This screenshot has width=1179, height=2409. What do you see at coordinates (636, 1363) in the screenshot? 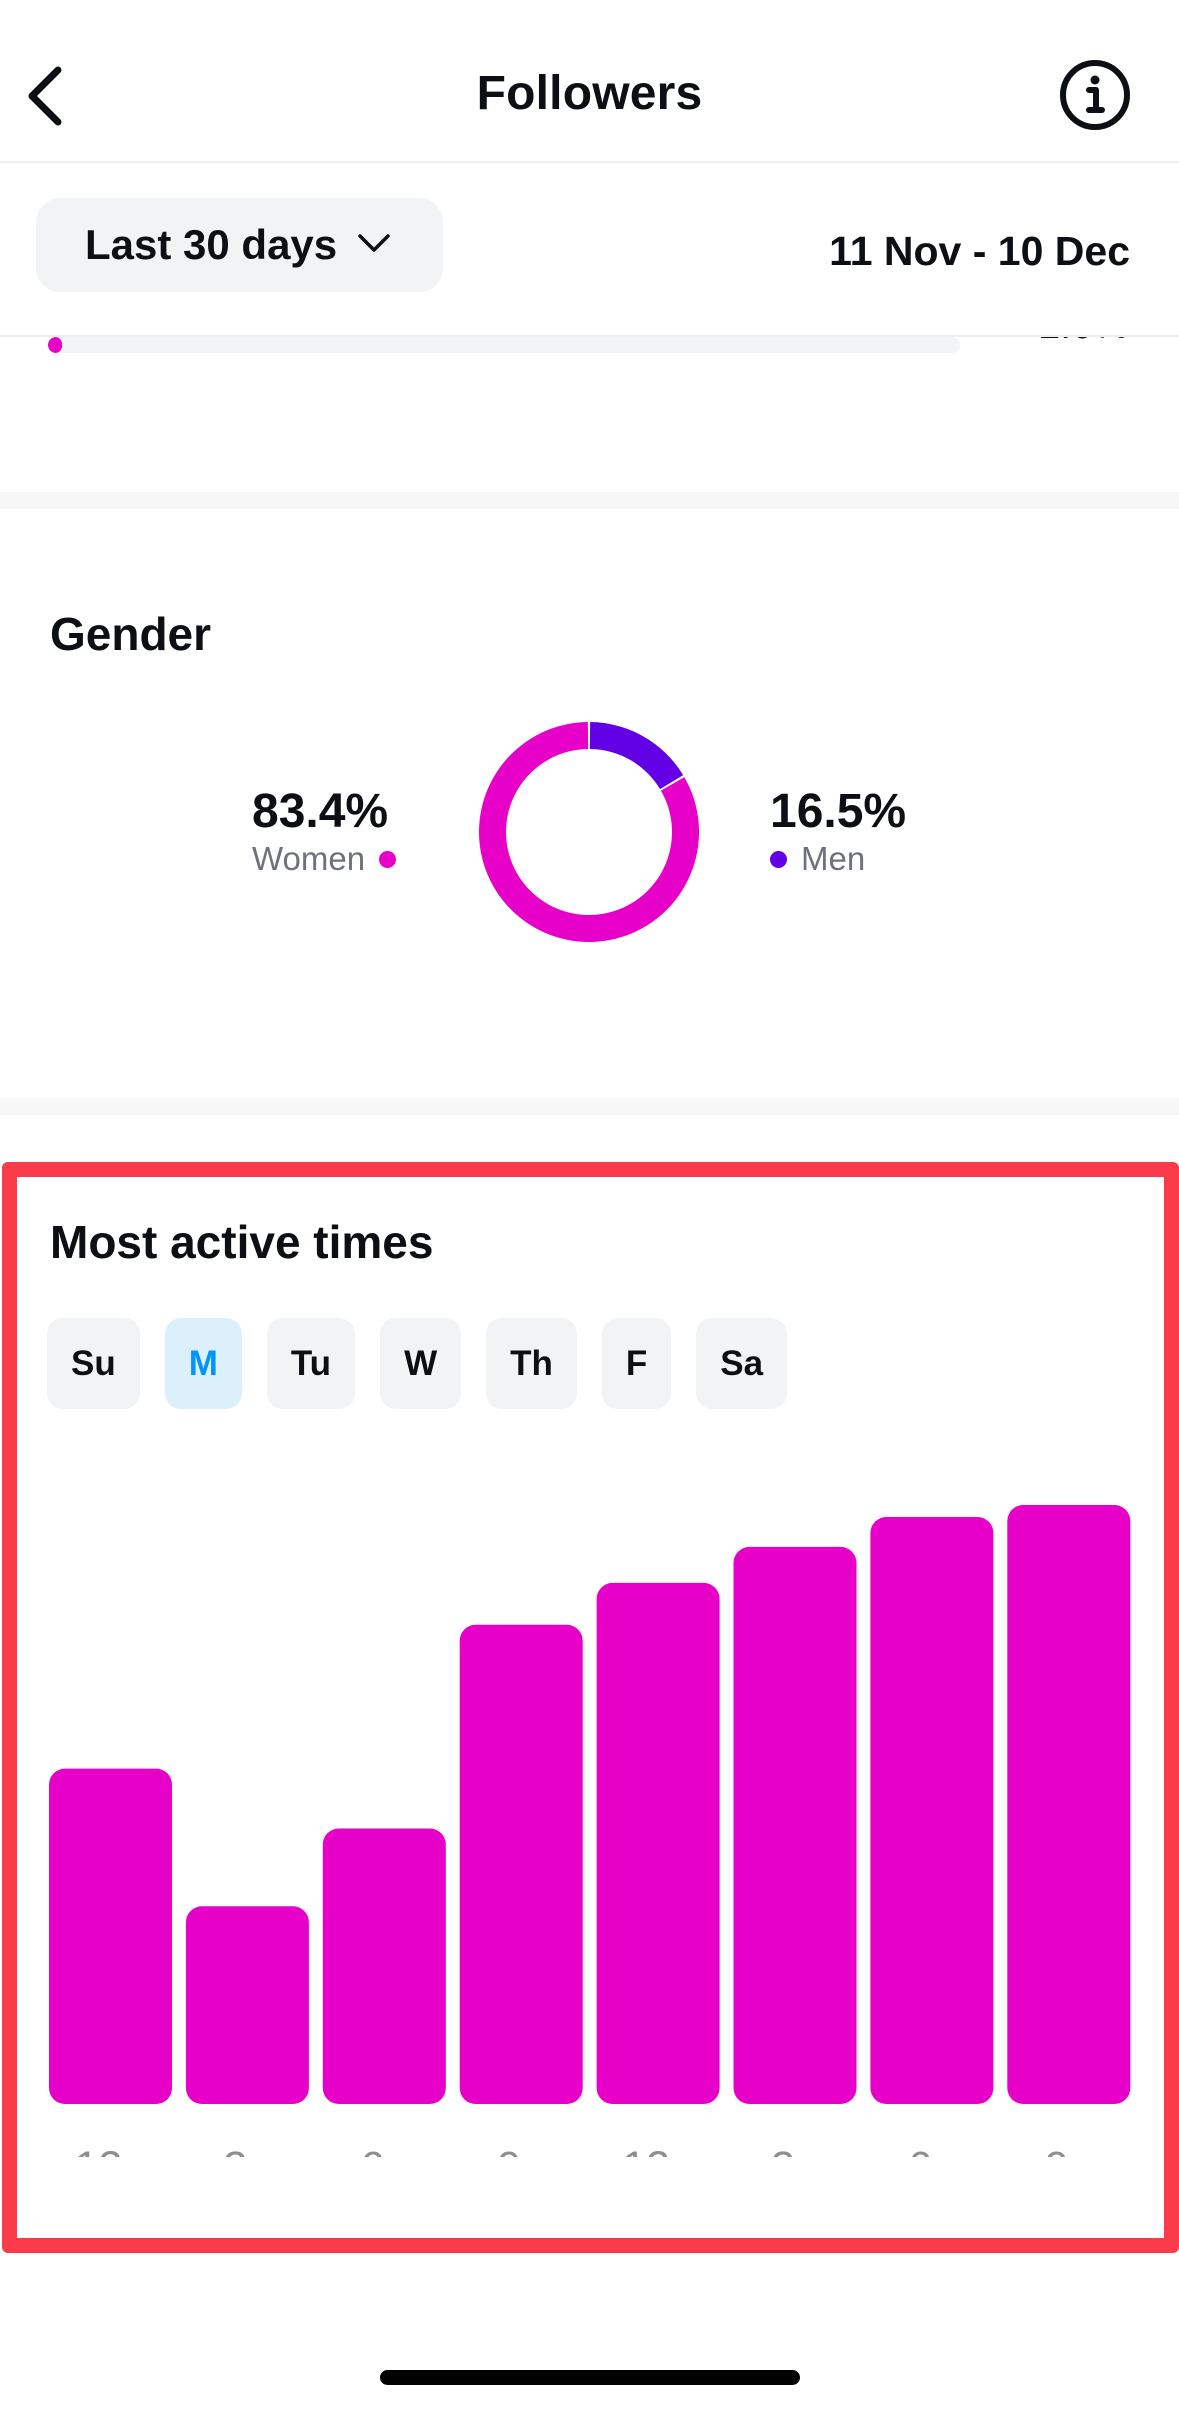
I see `day-chip-f: F` at bounding box center [636, 1363].